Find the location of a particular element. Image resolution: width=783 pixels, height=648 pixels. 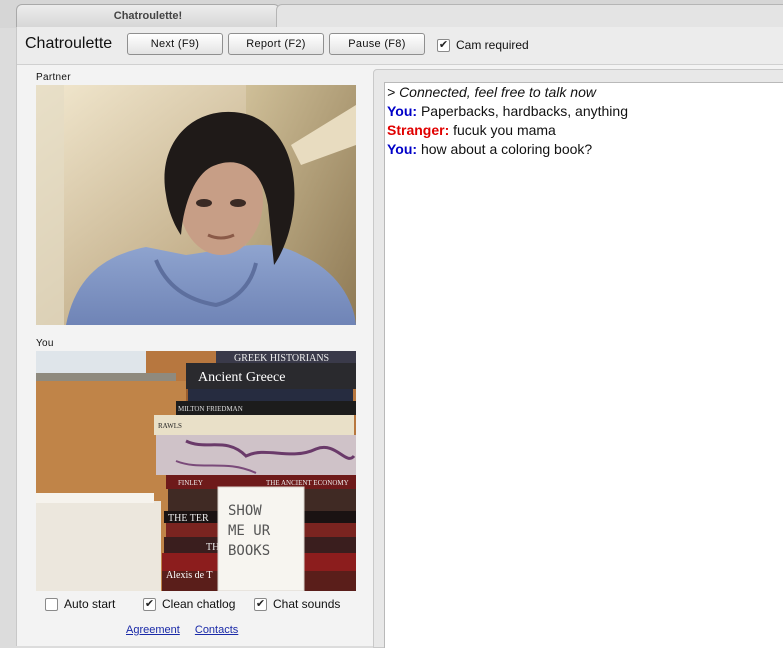

pause-button: Pause (F8) is located at coordinates (377, 44).